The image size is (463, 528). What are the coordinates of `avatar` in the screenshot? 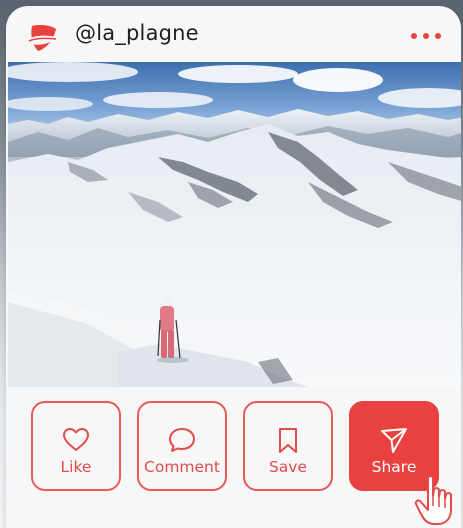 It's located at (43, 37).